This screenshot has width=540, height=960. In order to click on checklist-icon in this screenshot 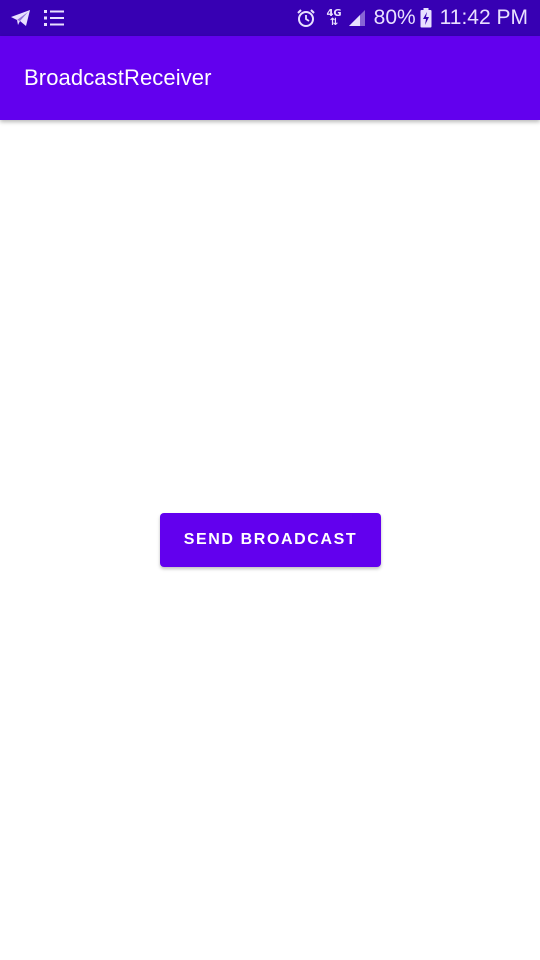, I will do `click(54, 18)`.